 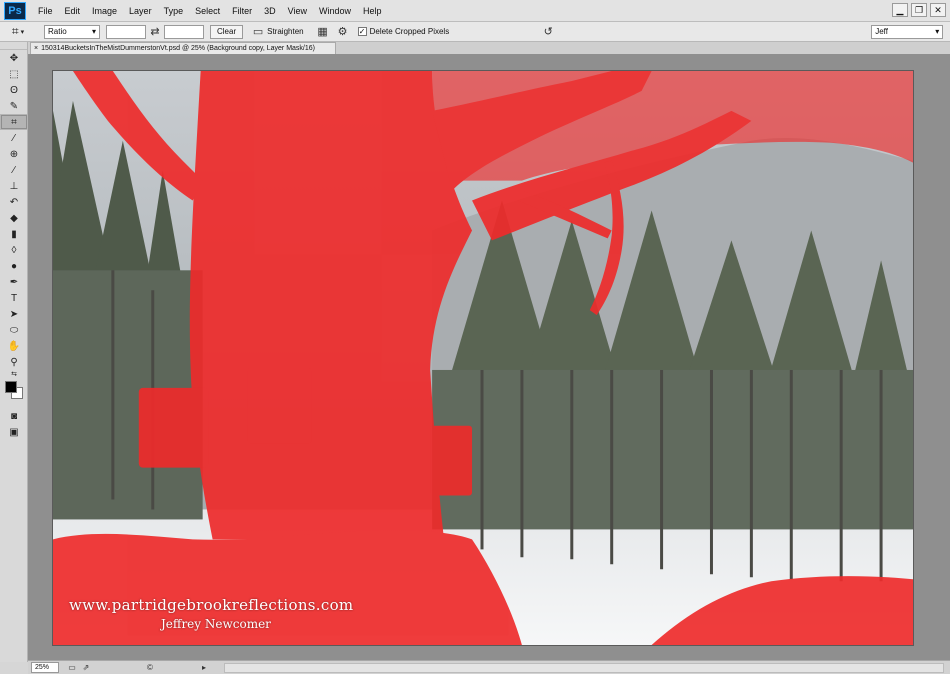 What do you see at coordinates (900, 10) in the screenshot?
I see `minimize-button: ▁` at bounding box center [900, 10].